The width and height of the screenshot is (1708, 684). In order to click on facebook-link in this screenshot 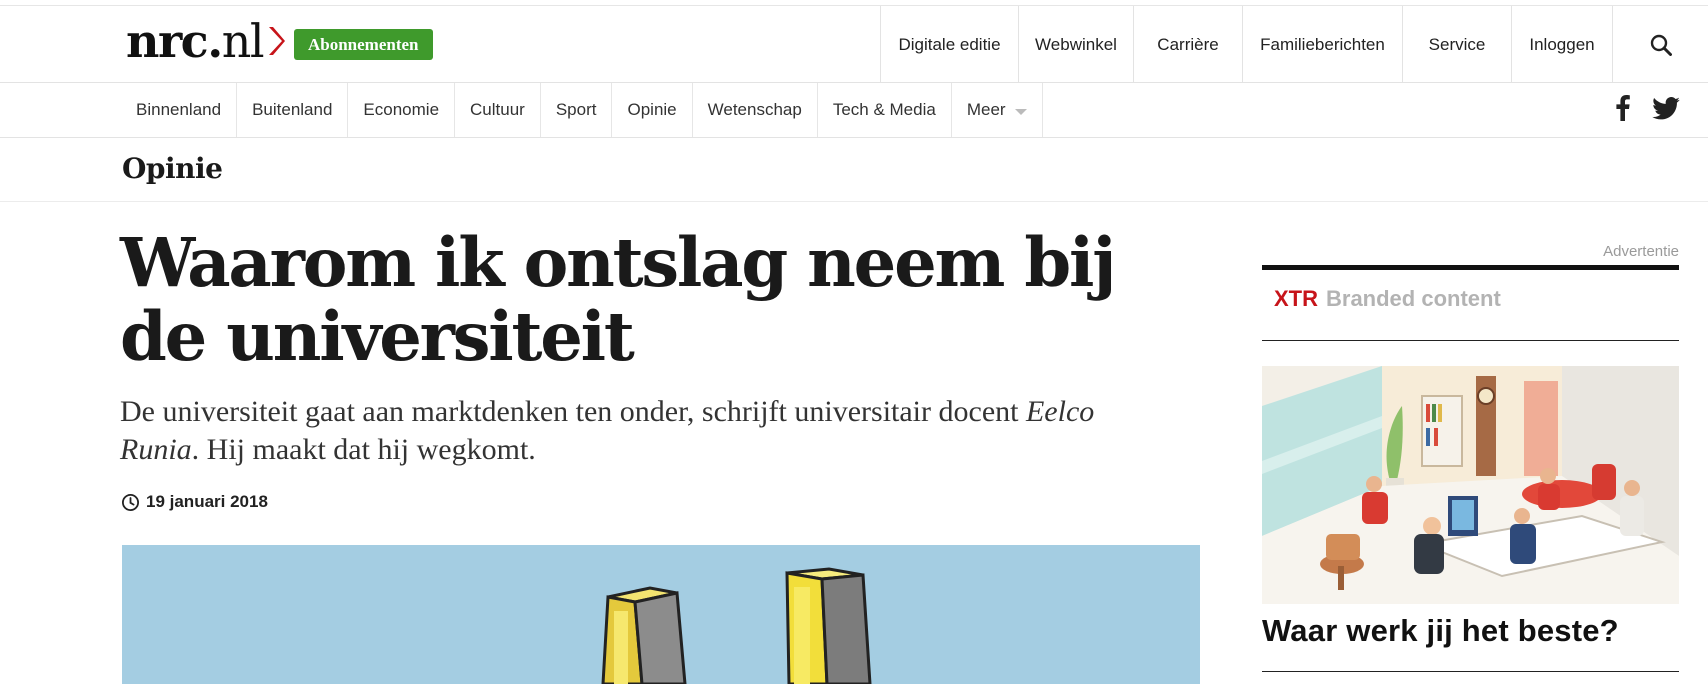, I will do `click(1623, 110)`.